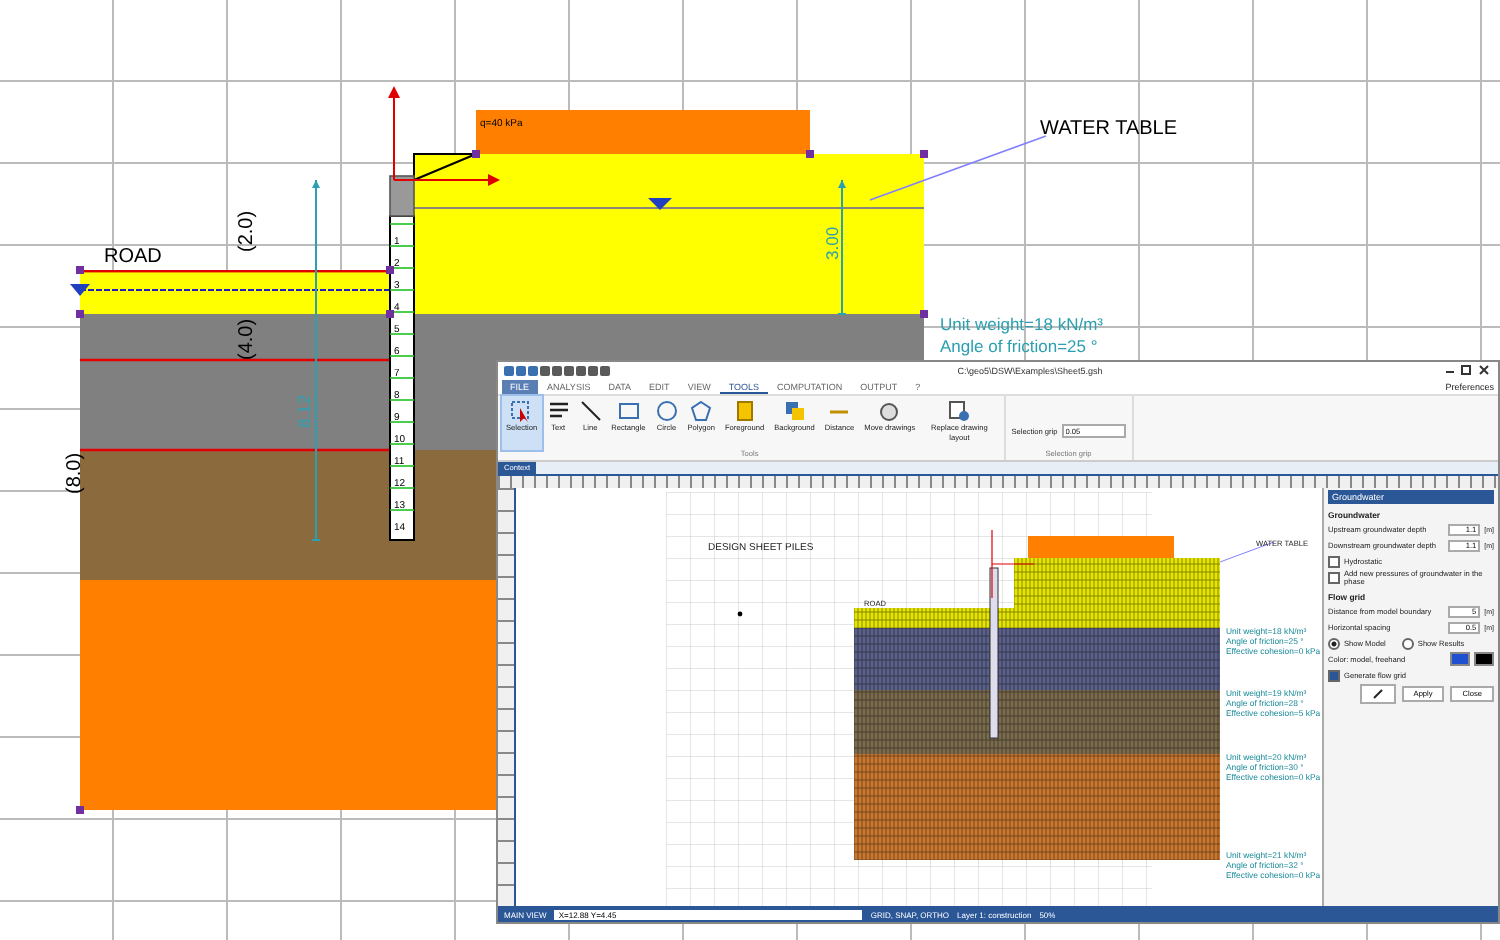 The width and height of the screenshot is (1500, 940). What do you see at coordinates (247, 339) in the screenshot?
I see `layer-depth-label: (4.0)` at bounding box center [247, 339].